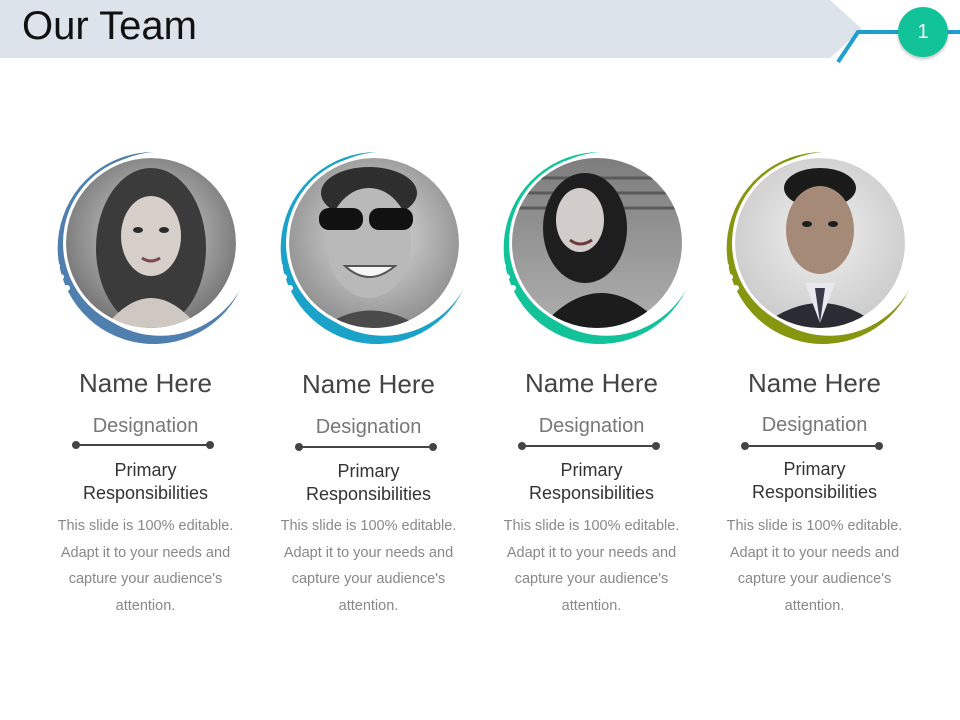 The image size is (960, 720). I want to click on page-title: Our Team, so click(109, 26).